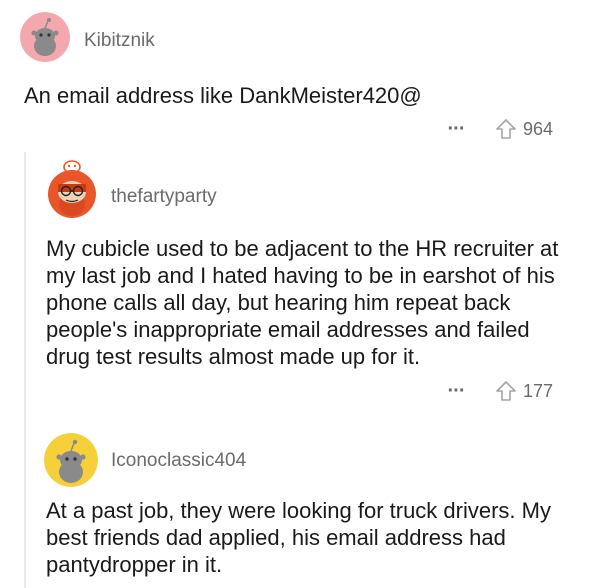 The height and width of the screenshot is (588, 599). I want to click on comment-username: thefartyparty, so click(164, 197).